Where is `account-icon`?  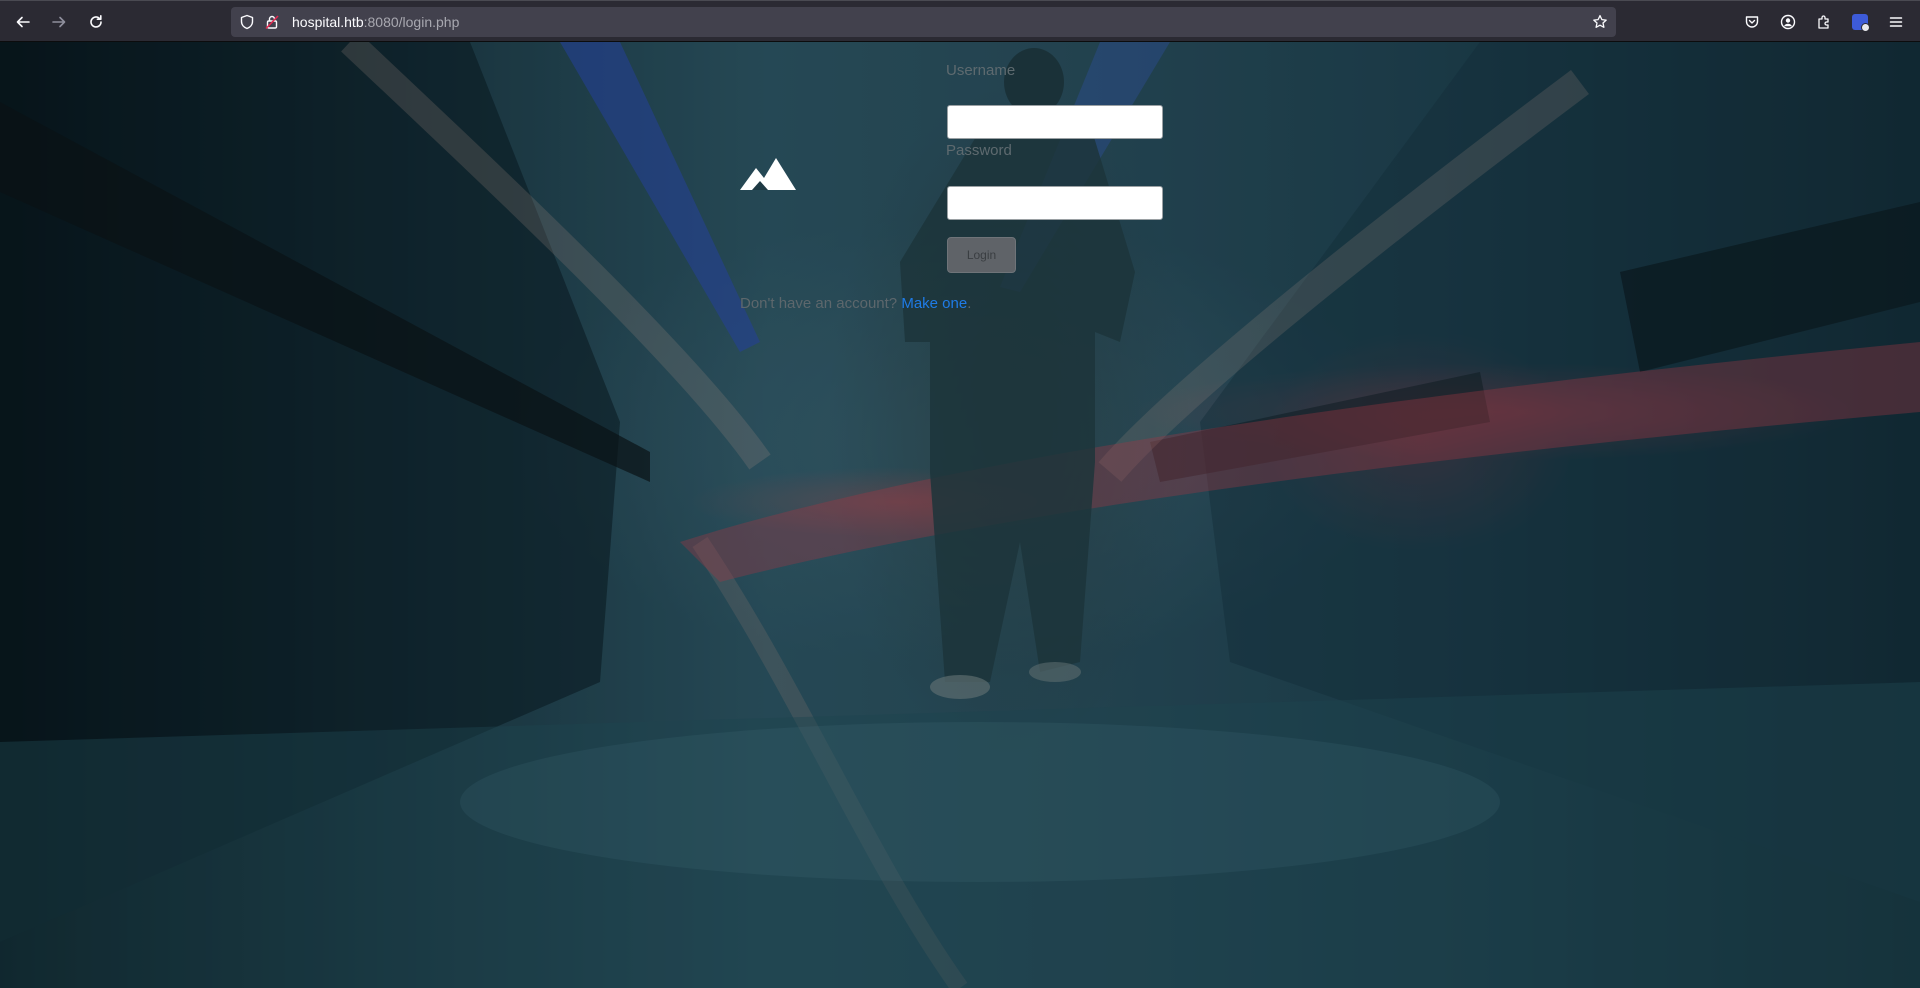 account-icon is located at coordinates (1788, 22).